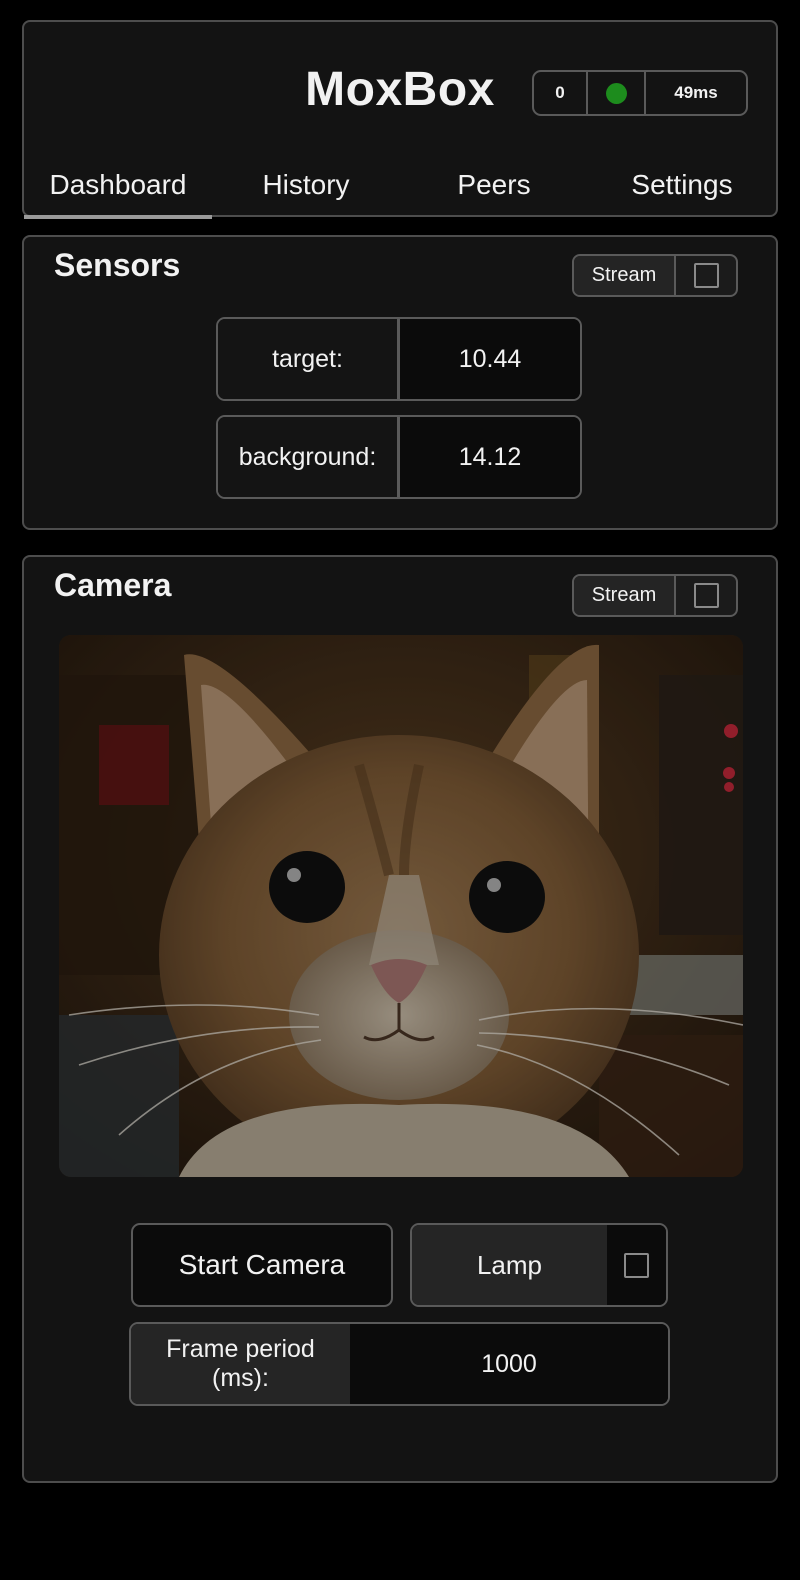 Image resolution: width=800 pixels, height=1580 pixels. I want to click on camera-stream-toggle: Stream, so click(655, 595).